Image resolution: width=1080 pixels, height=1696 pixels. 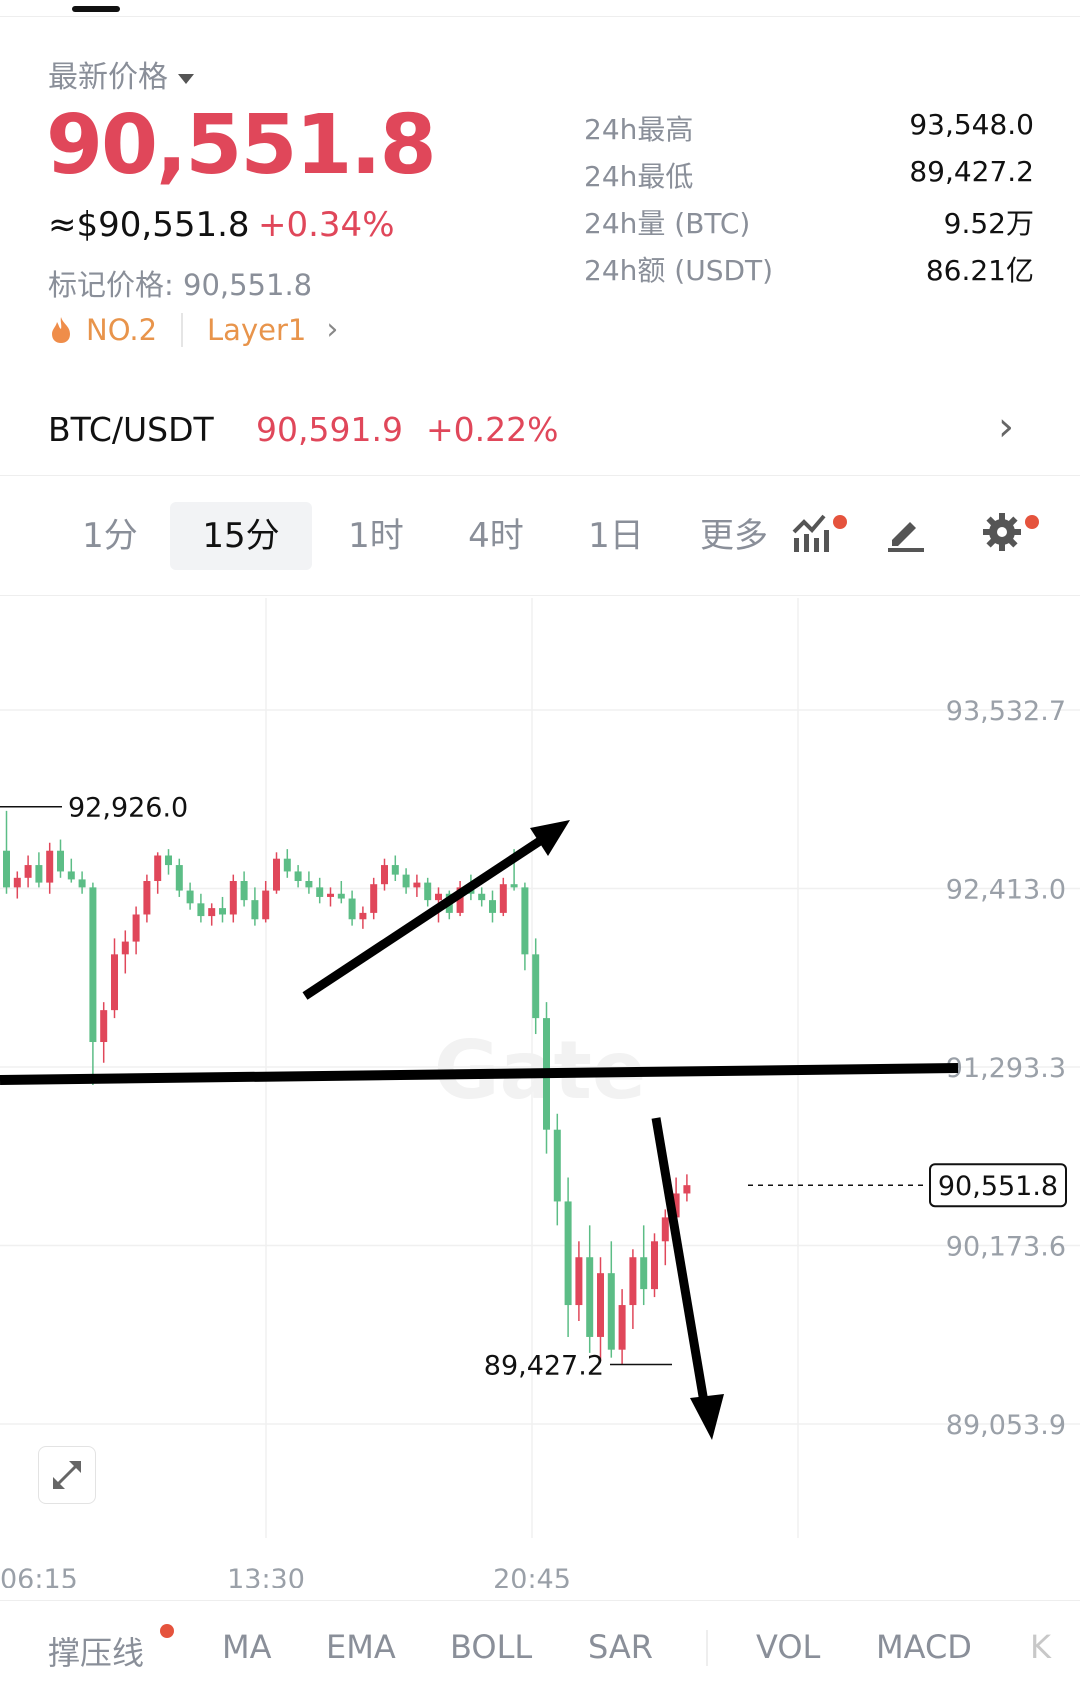 What do you see at coordinates (1006, 1247) in the screenshot?
I see `y-tick-label: 90,173.6` at bounding box center [1006, 1247].